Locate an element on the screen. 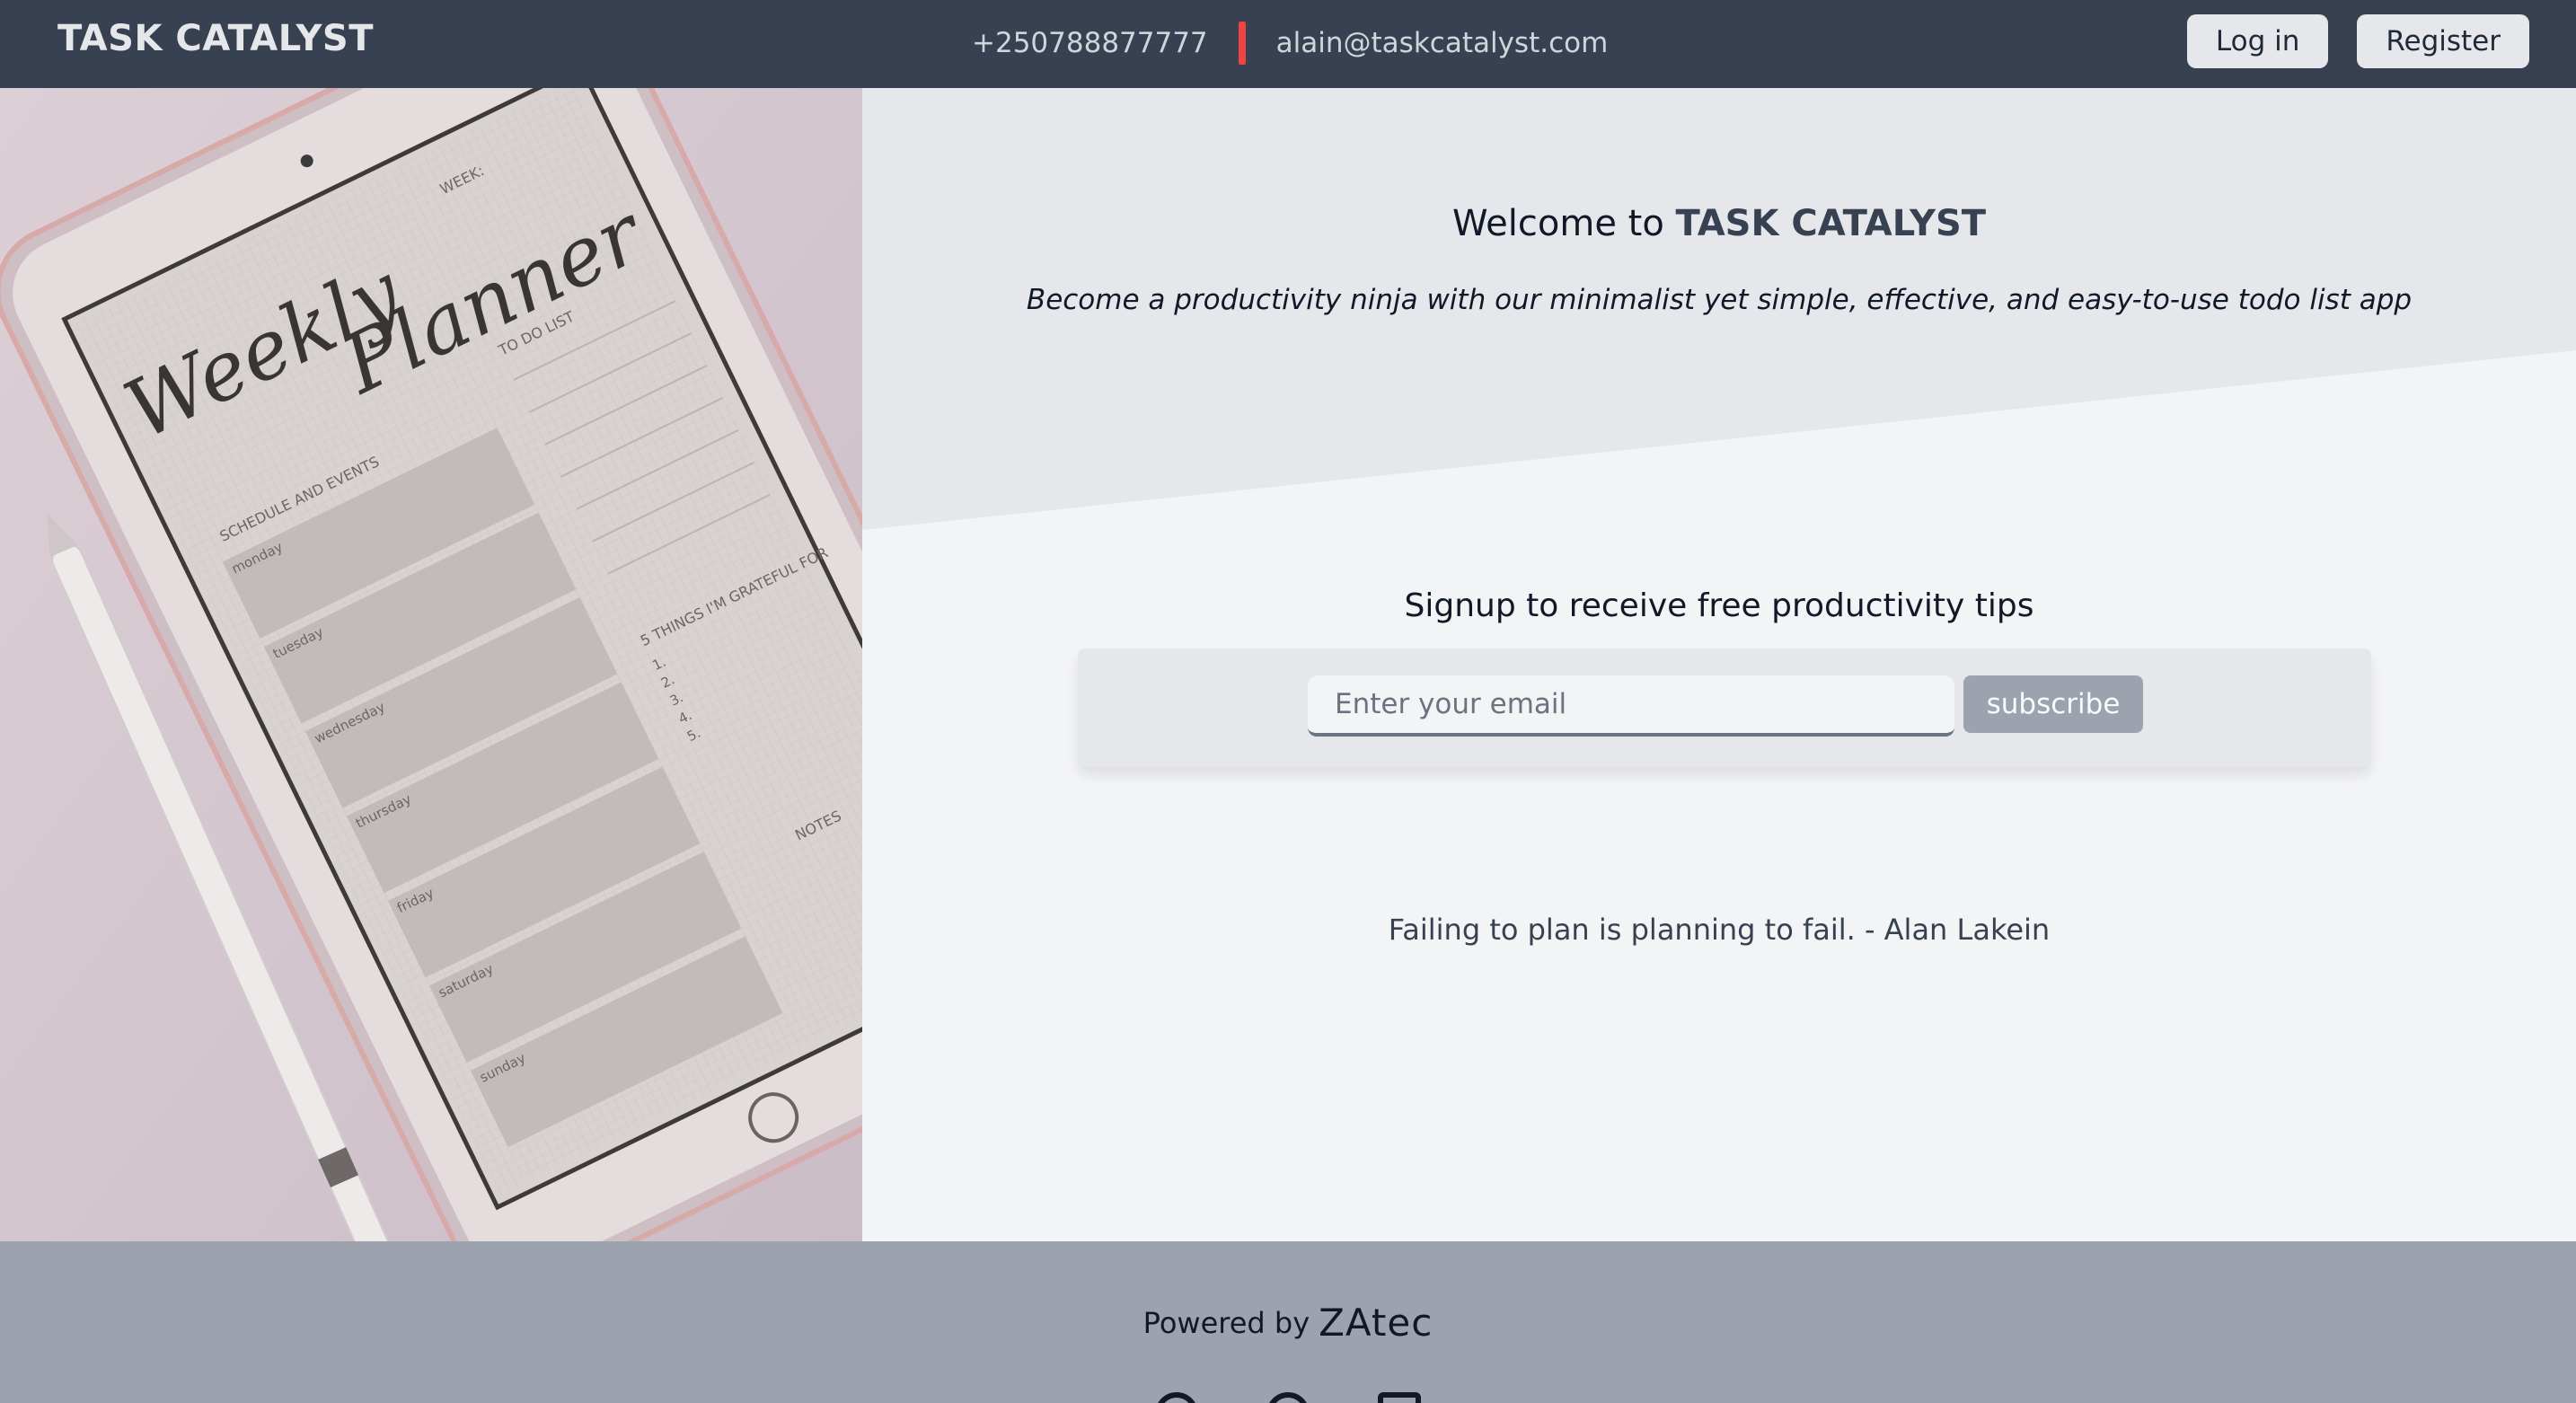  email-input is located at coordinates (1631, 706).